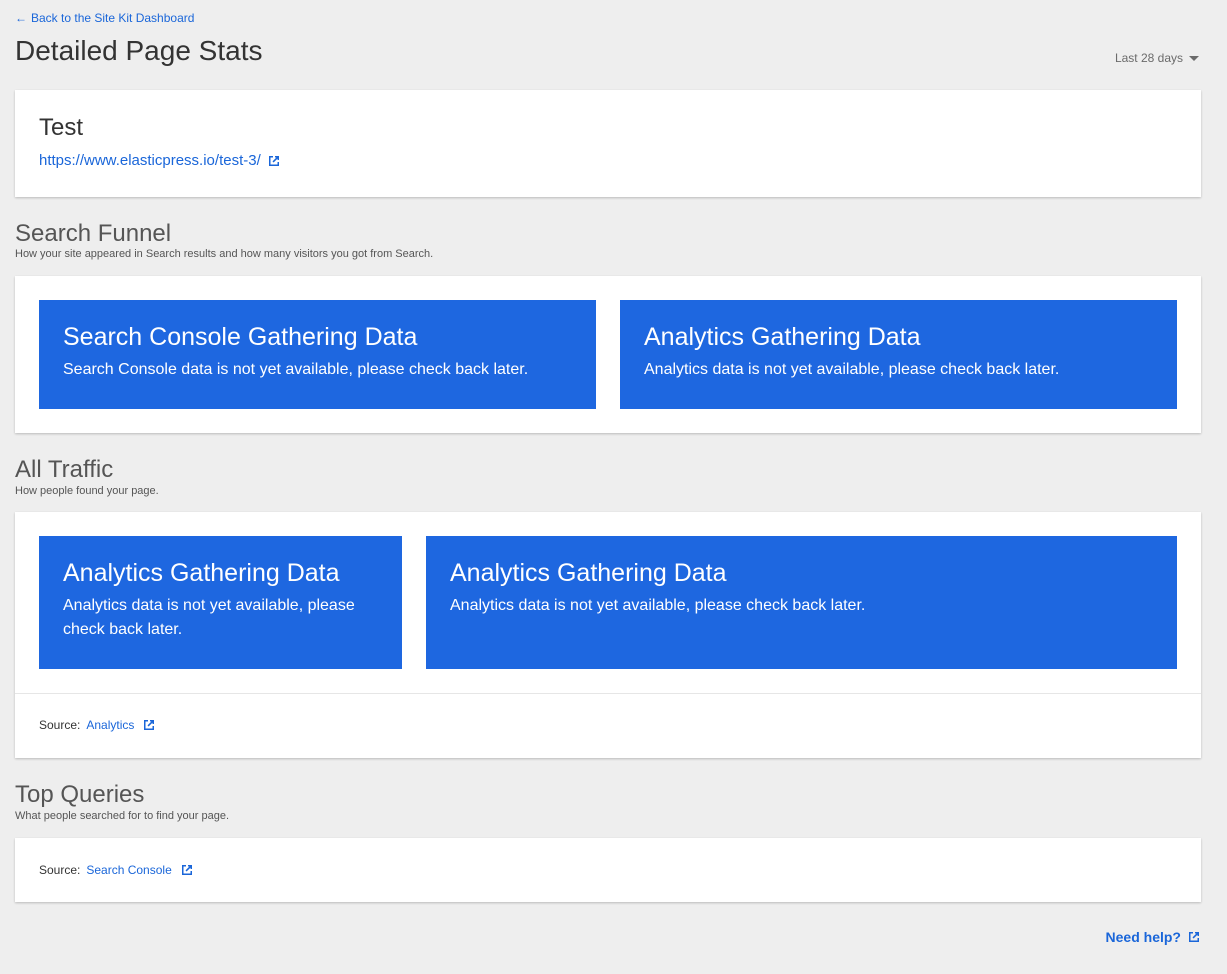 The width and height of the screenshot is (1227, 974). I want to click on page-title: Detailed Page Stats, so click(139, 50).